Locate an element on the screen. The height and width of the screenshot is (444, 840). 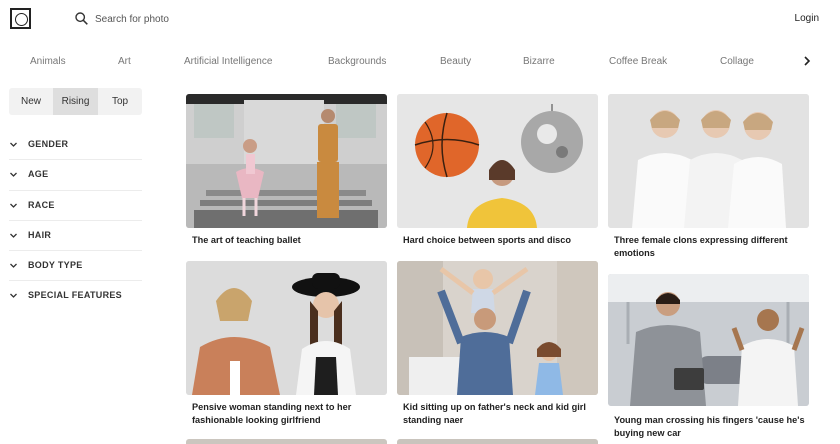
photo-ballet is located at coordinates (286, 161).